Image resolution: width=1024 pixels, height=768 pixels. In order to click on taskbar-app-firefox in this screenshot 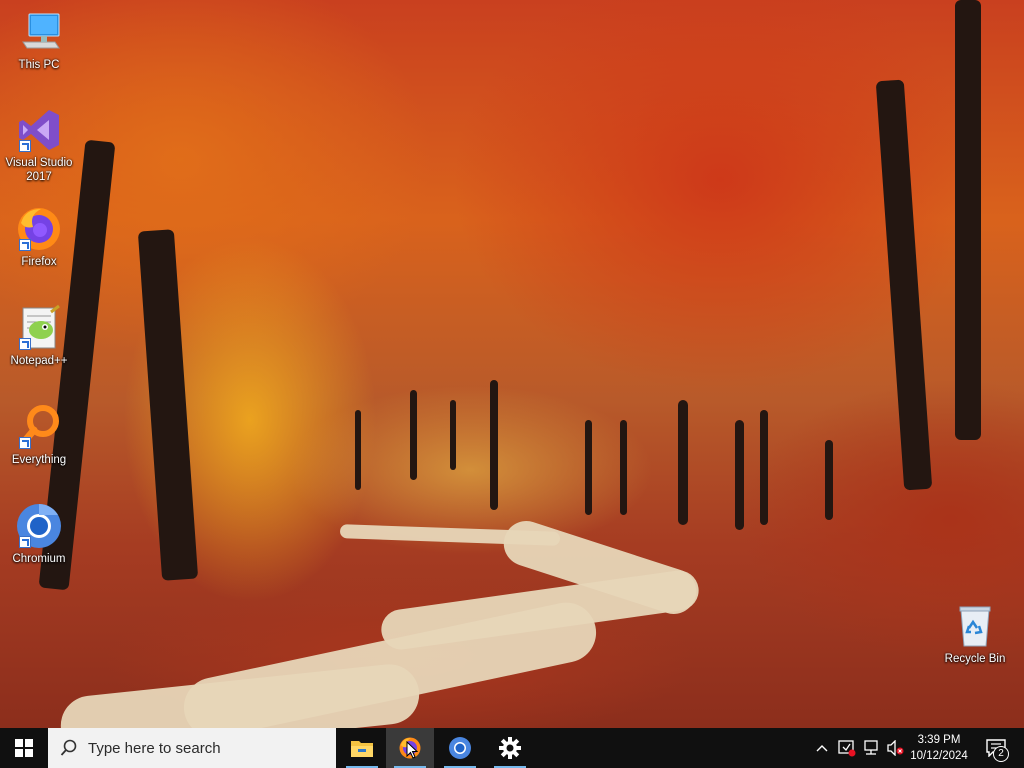, I will do `click(410, 748)`.